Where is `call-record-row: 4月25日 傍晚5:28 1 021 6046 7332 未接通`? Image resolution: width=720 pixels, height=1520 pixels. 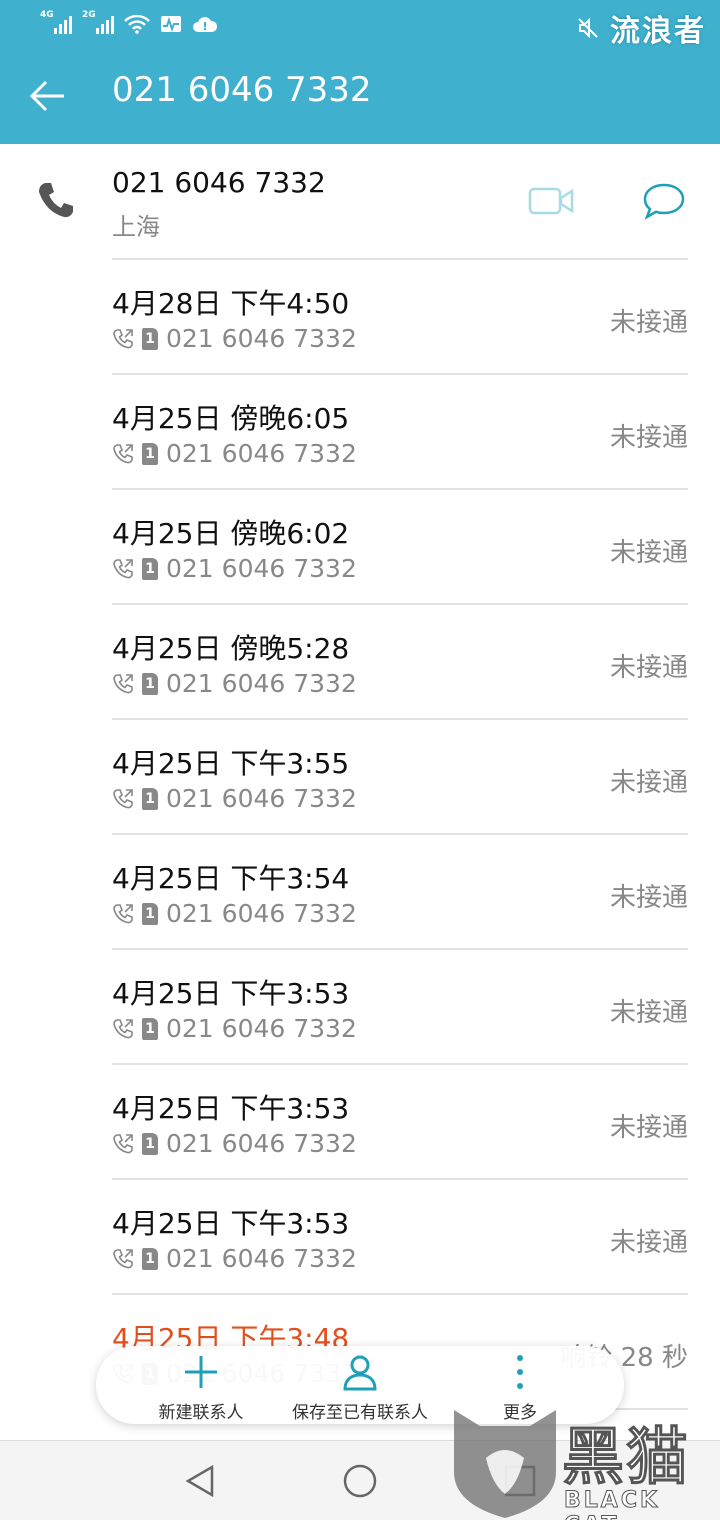
call-record-row: 4月25日 傍晚5:28 1 021 6046 7332 未接通 is located at coordinates (360, 662).